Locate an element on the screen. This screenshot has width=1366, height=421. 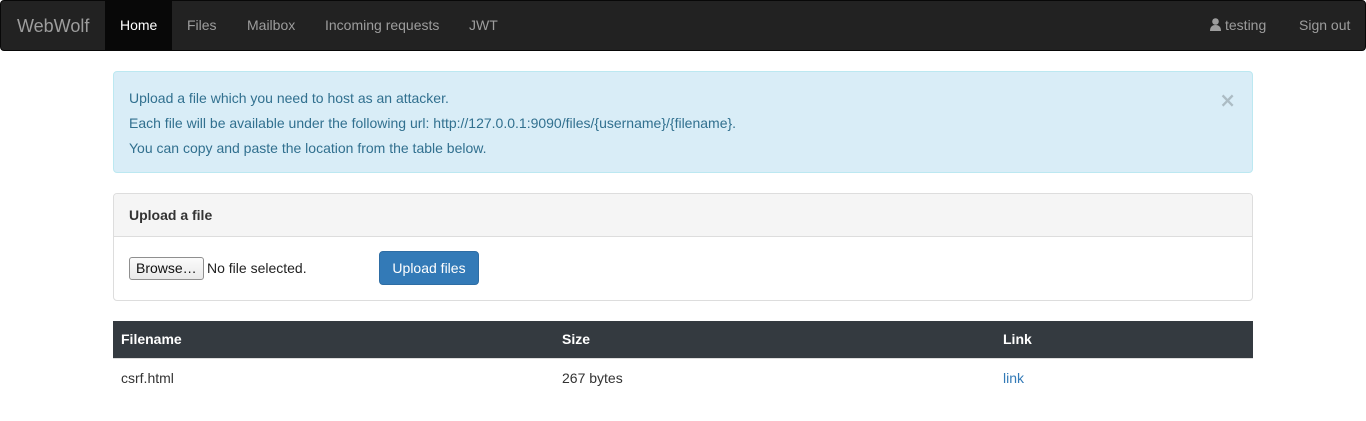
cell-filename: csrf.html is located at coordinates (147, 378).